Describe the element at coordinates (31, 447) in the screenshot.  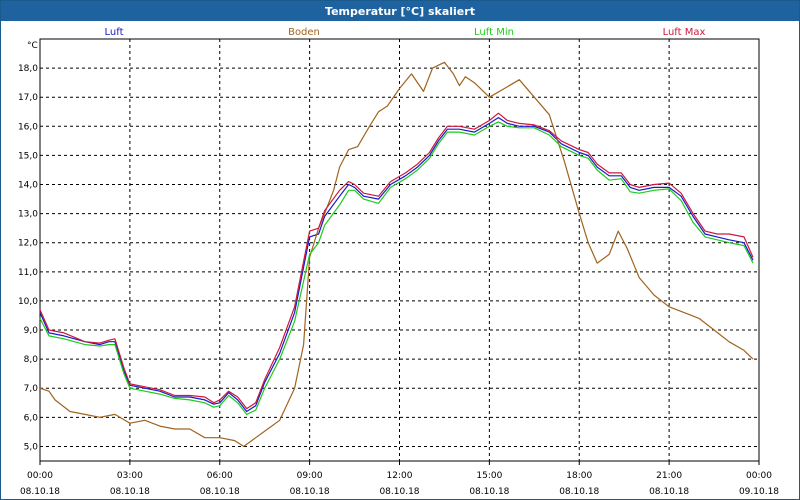
I see `y-tick-label: 5,0` at that location.